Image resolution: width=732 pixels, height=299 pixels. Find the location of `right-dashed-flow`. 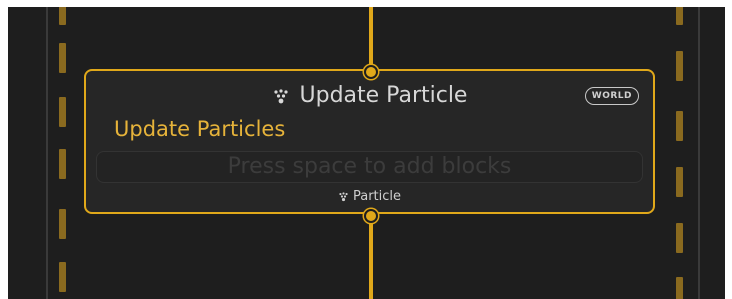

right-dashed-flow is located at coordinates (679, 153).